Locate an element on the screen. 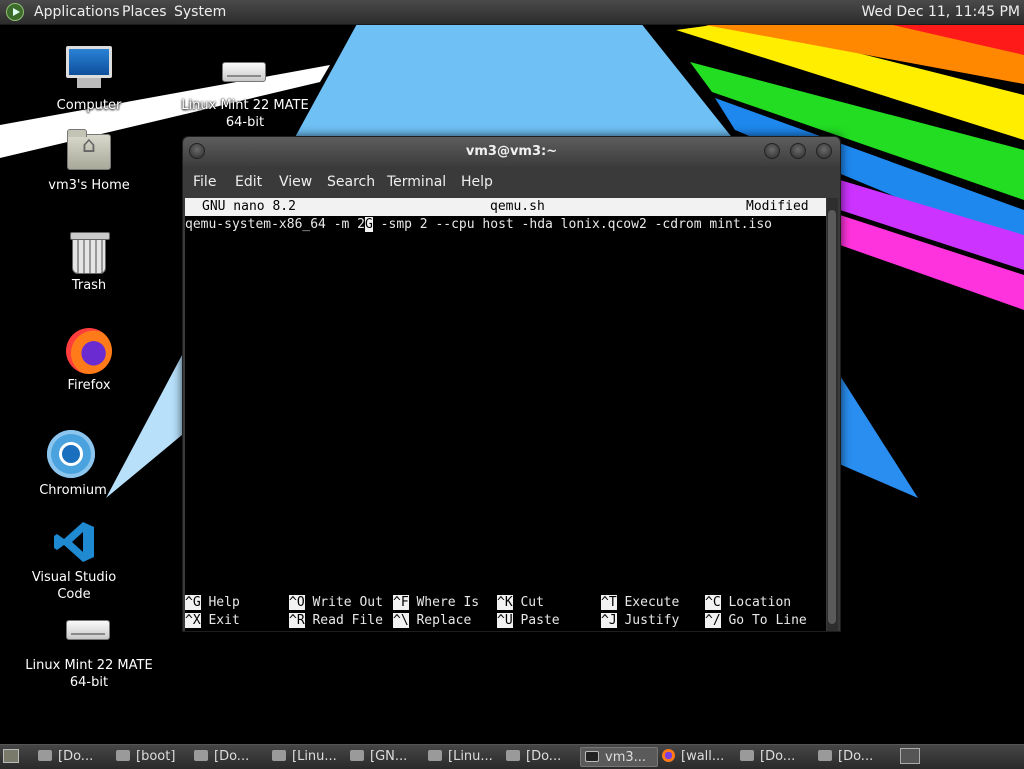  nano-filename: qemu.sh is located at coordinates (517, 206).